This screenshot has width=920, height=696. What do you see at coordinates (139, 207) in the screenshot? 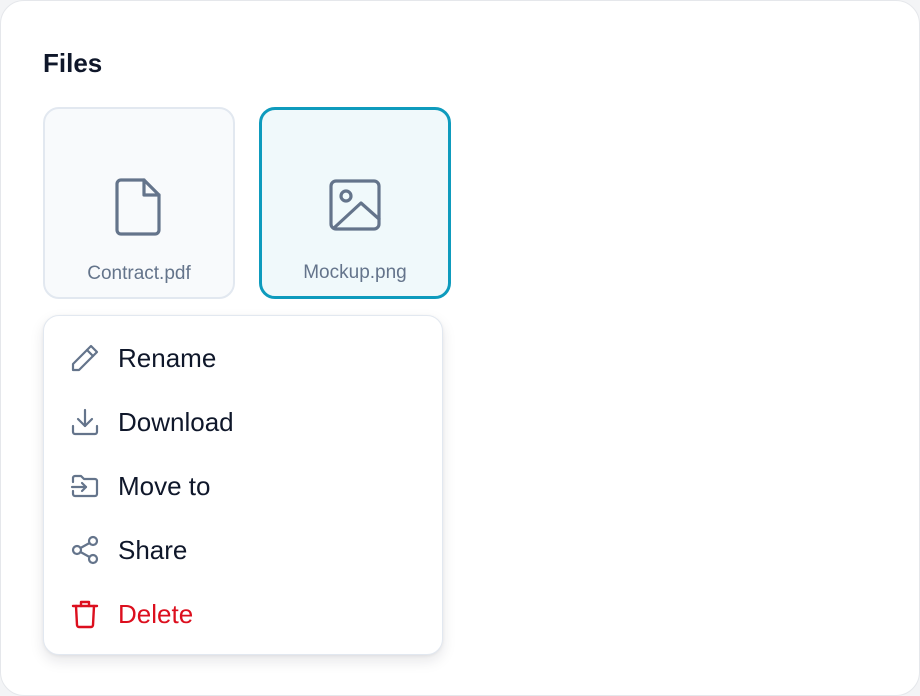
I see `file-icon` at bounding box center [139, 207].